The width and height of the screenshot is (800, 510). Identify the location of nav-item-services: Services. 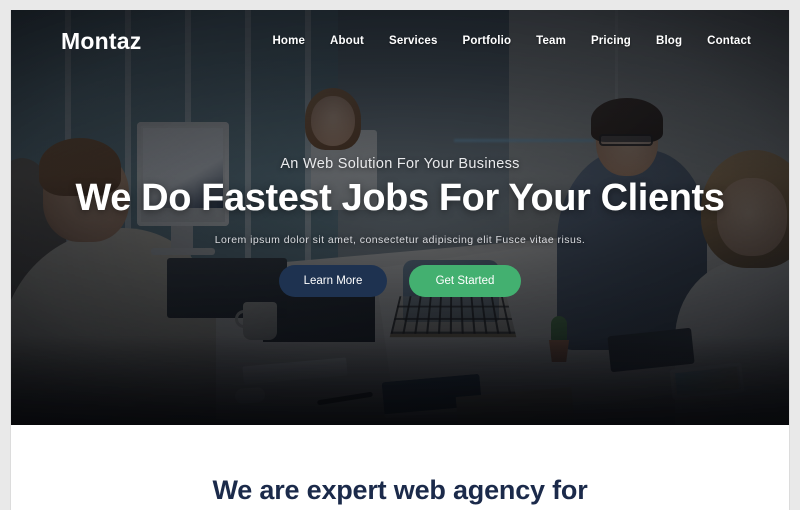
(413, 41).